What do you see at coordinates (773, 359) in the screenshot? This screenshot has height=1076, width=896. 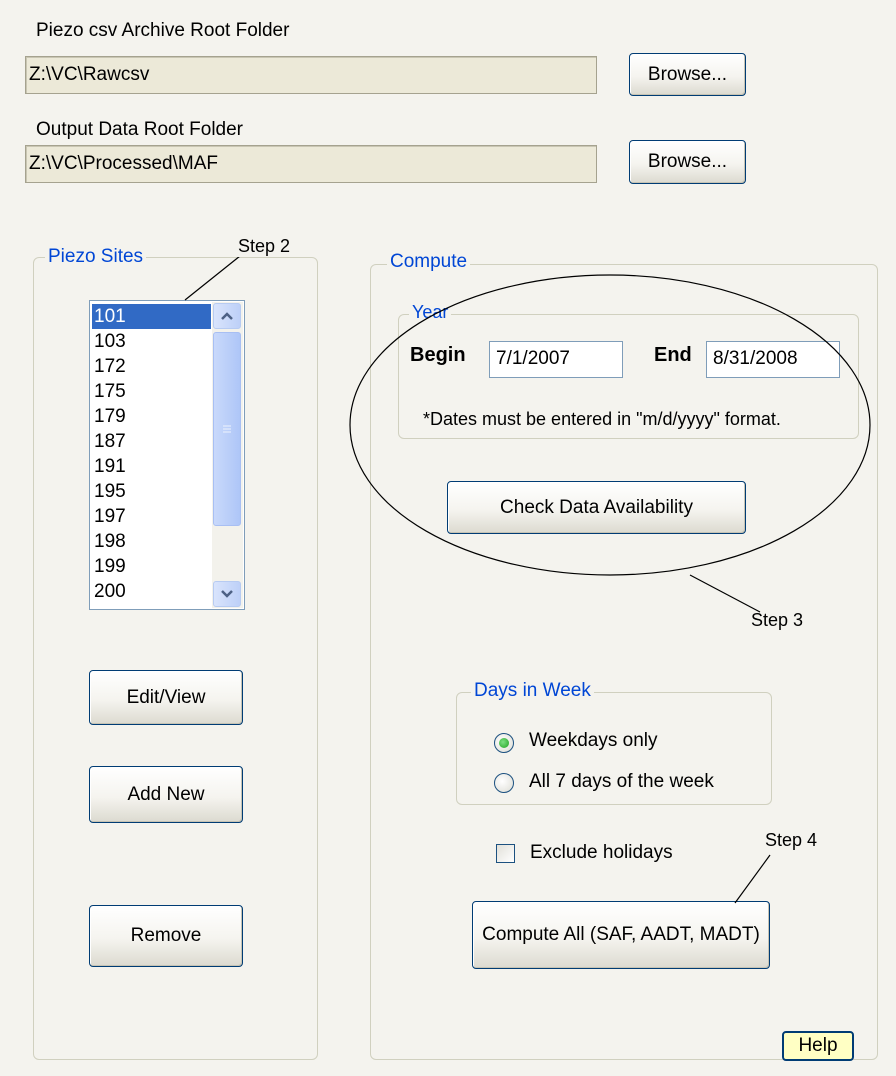 I see `end-date-input: 8/31/2008` at bounding box center [773, 359].